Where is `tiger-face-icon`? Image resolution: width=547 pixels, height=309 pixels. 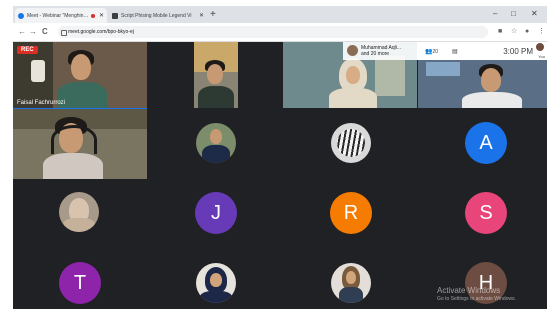
tiger-face-icon is located at coordinates (351, 143).